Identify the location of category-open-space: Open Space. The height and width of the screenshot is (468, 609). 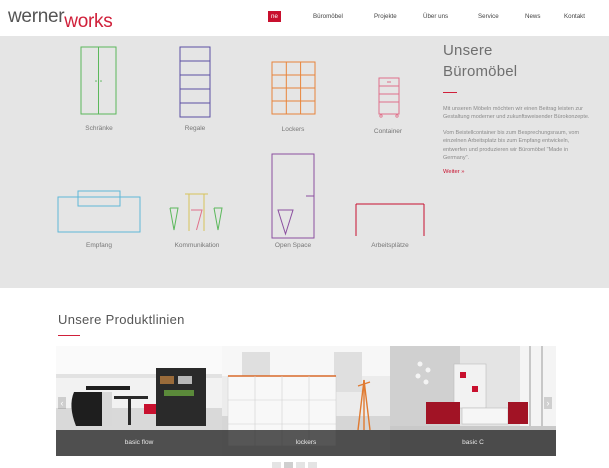
(293, 204).